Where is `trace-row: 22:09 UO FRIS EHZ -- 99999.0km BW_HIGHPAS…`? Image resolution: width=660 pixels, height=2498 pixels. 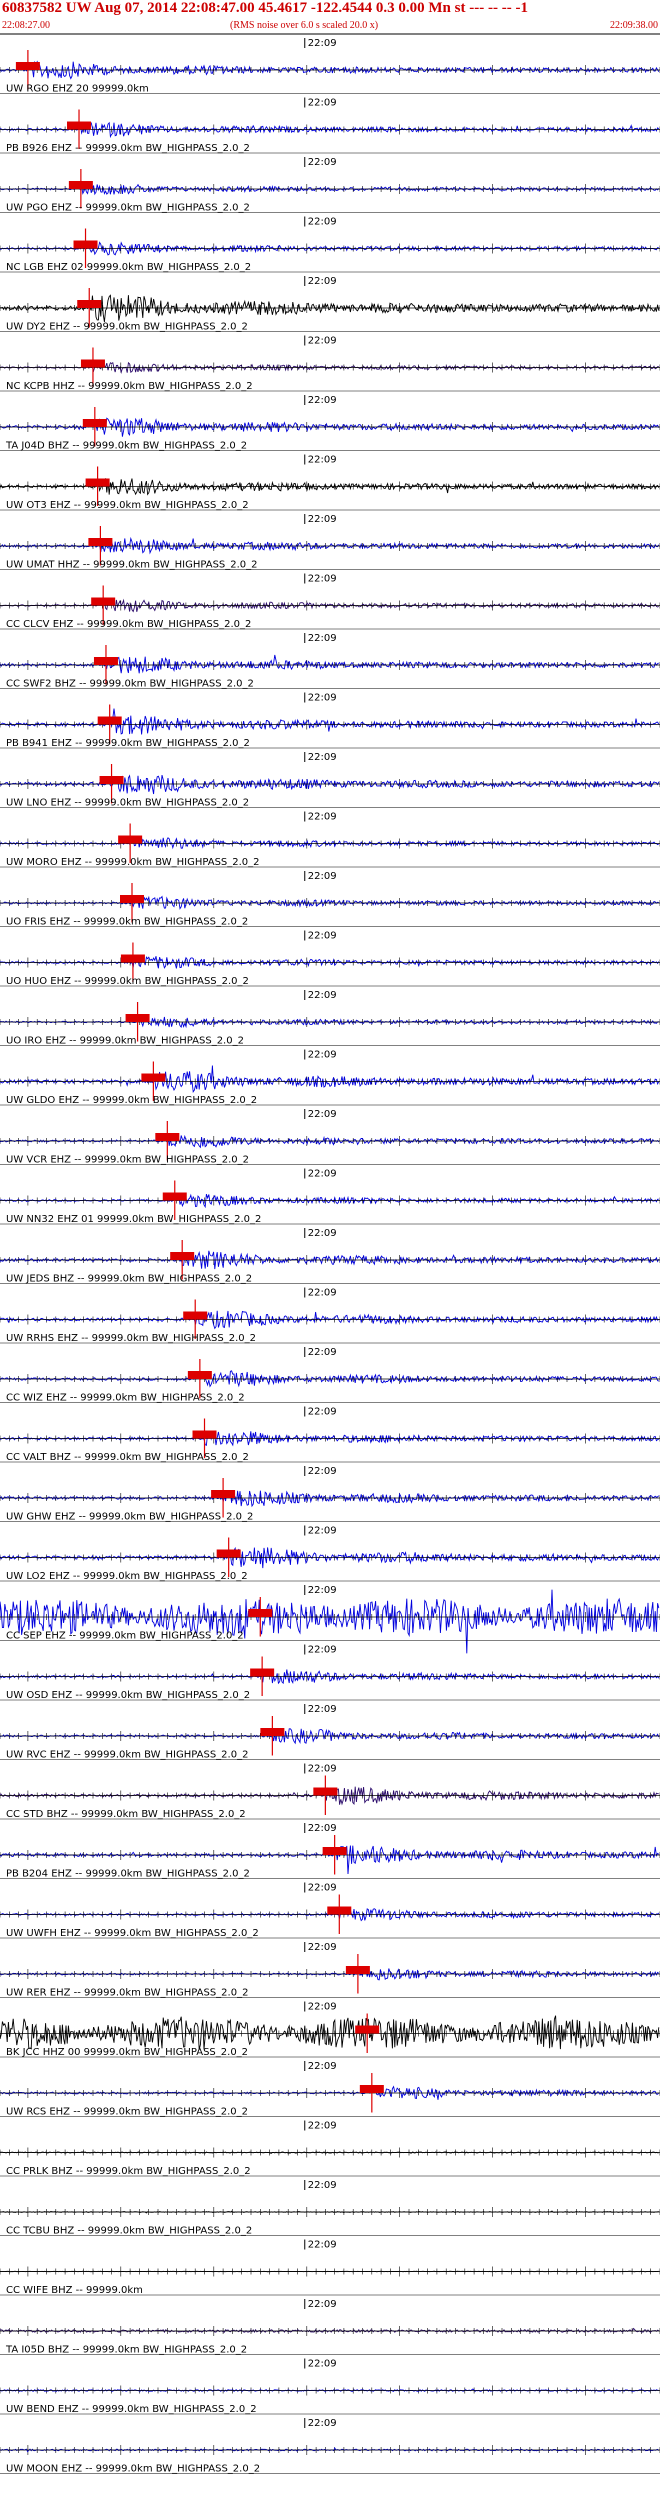 trace-row: 22:09 UO FRIS EHZ -- 99999.0km BW_HIGHPAS… is located at coordinates (330, 899).